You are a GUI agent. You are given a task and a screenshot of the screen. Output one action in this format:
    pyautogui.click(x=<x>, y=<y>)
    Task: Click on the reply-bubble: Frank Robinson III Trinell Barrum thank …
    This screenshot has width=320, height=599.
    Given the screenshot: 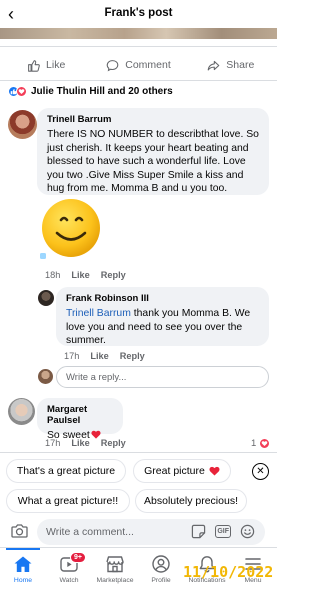 What is the action you would take?
    pyautogui.click(x=162, y=316)
    